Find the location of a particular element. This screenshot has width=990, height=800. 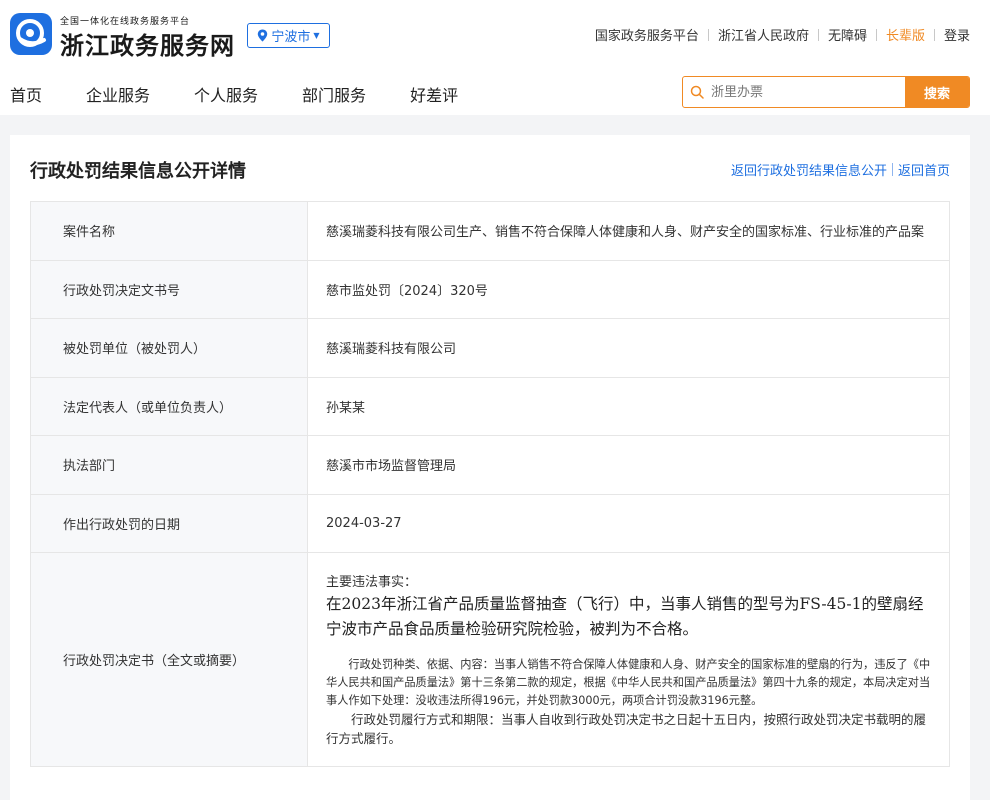

city-selector: 宁波市 ▼ is located at coordinates (288, 35).